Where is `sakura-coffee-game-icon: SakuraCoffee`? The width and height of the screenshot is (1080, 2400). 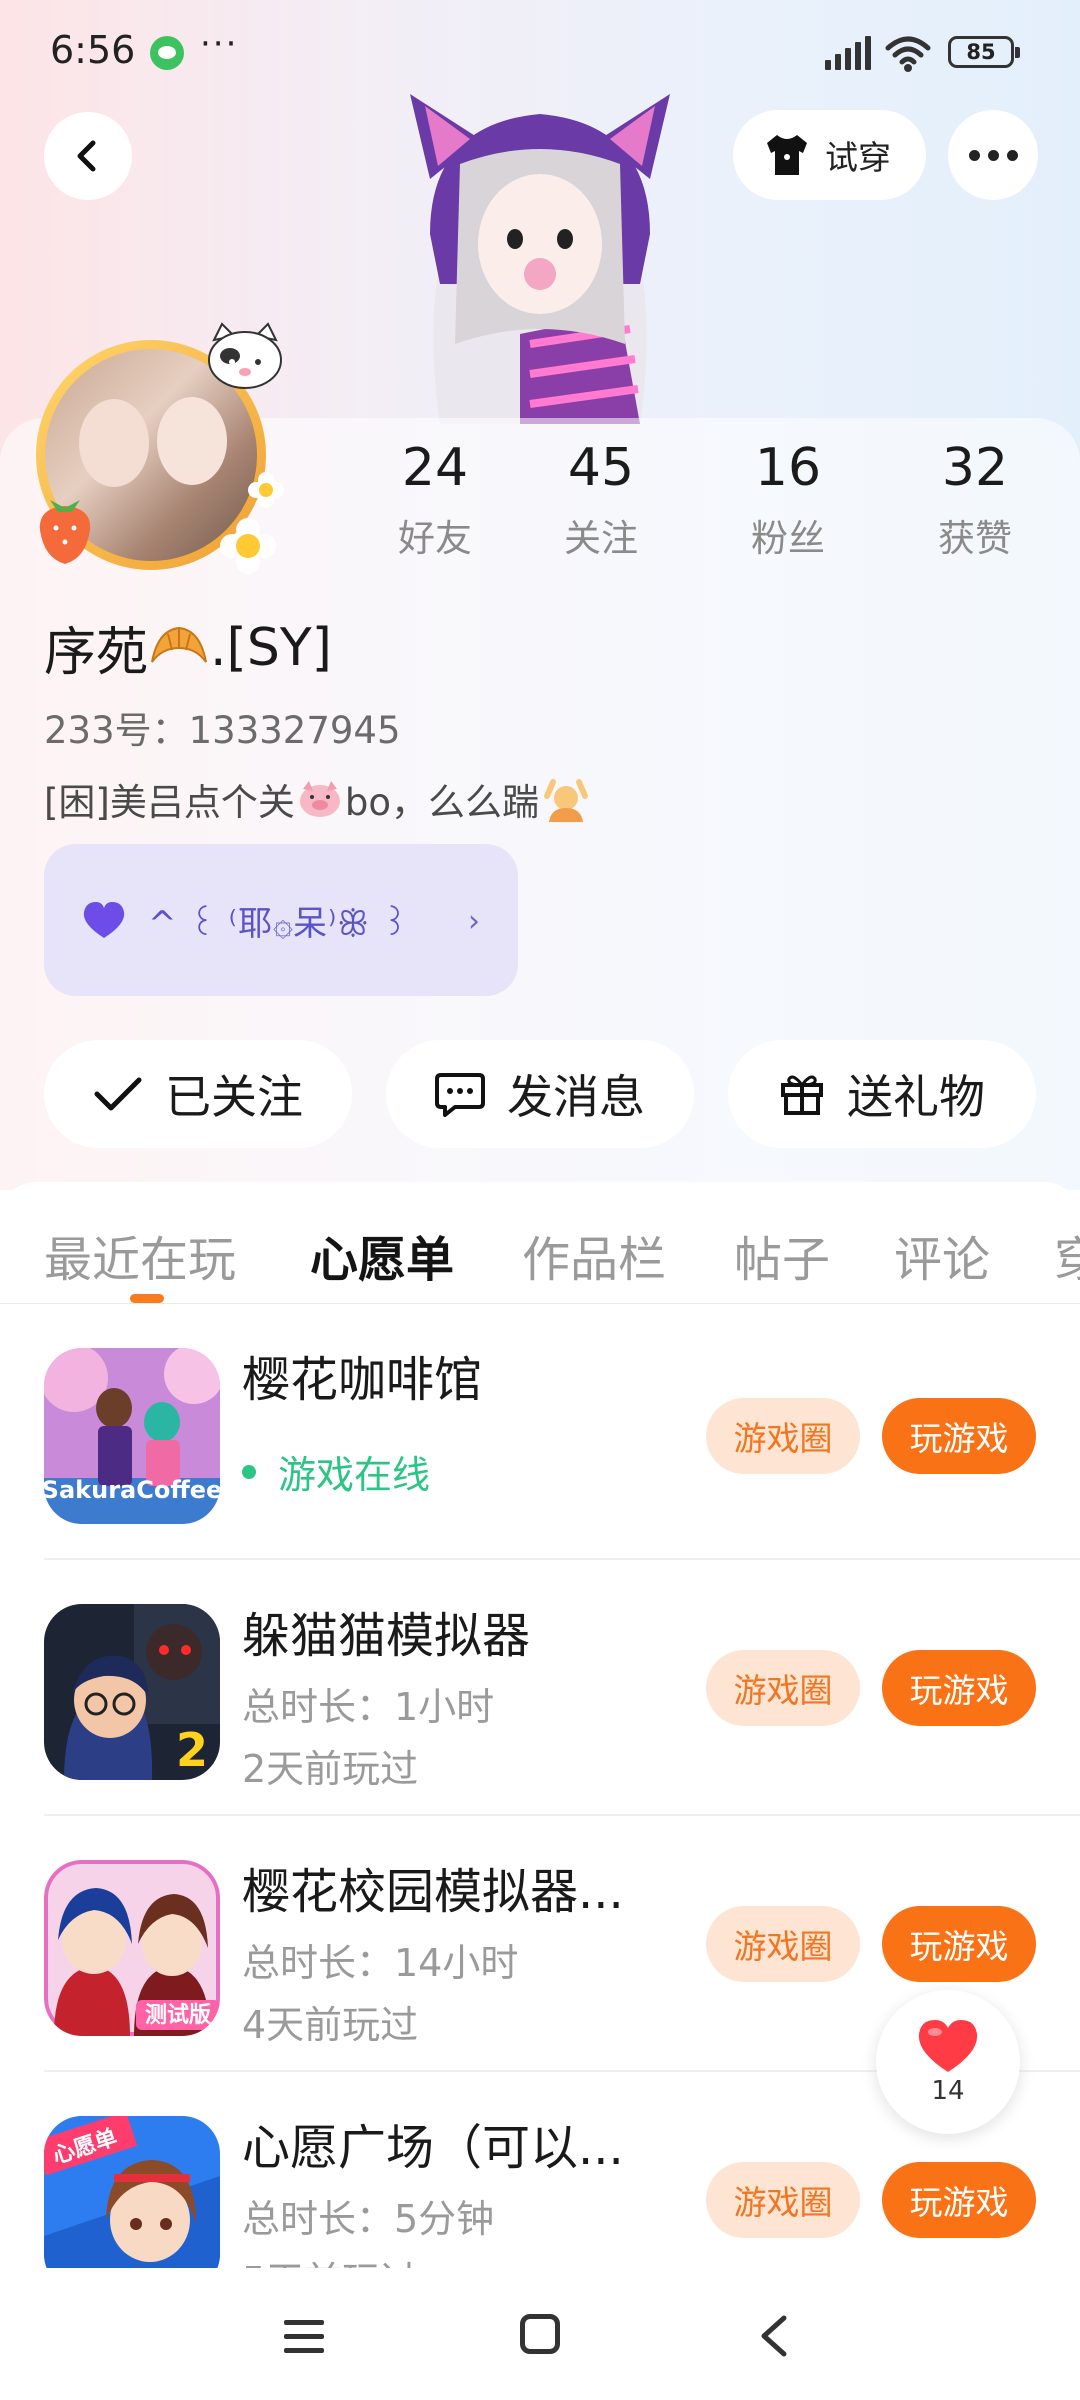 sakura-coffee-game-icon: SakuraCoffee is located at coordinates (132, 1436).